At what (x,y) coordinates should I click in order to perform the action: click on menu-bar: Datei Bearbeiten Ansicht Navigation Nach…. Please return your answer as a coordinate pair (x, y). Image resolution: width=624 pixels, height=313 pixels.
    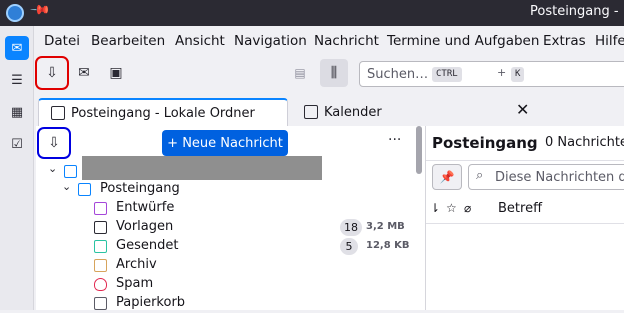
    Looking at the image, I should click on (329, 41).